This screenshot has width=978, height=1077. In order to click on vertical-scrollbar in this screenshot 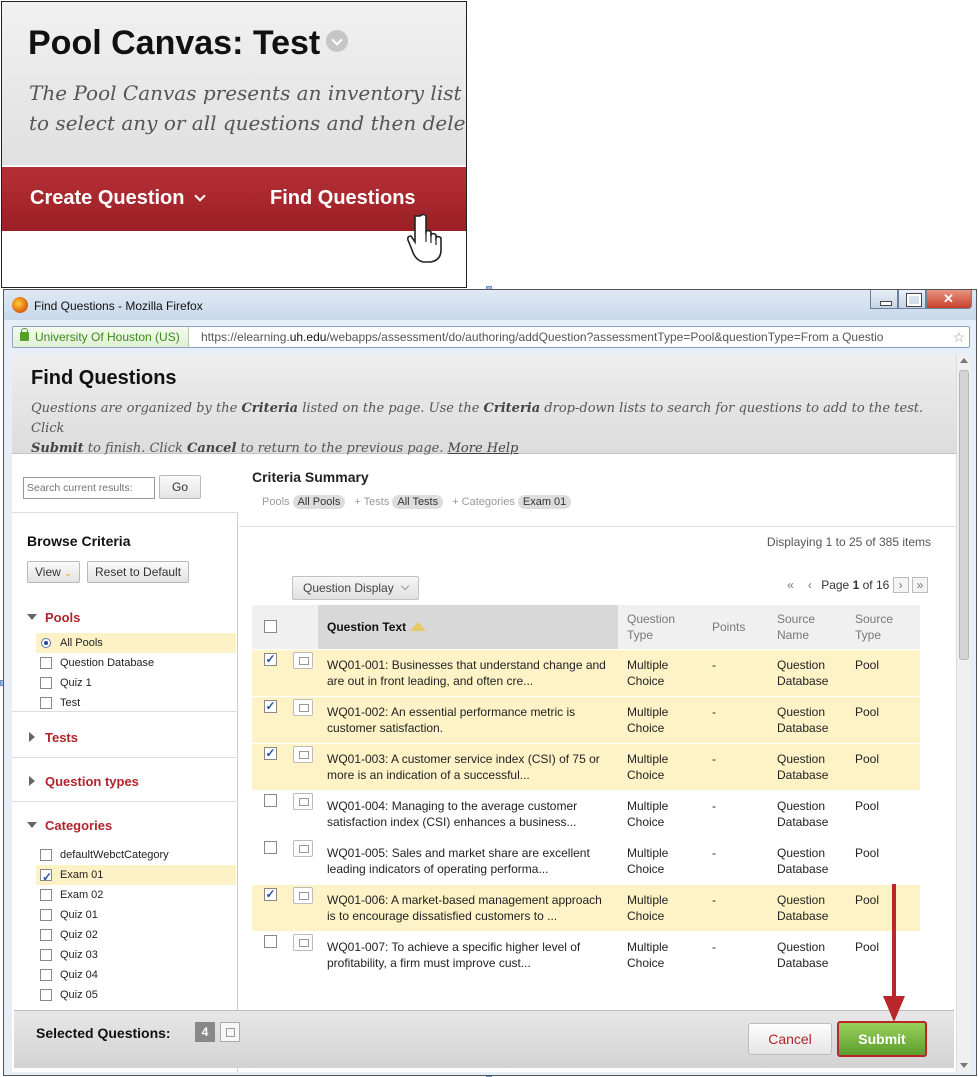, I will do `click(963, 713)`.